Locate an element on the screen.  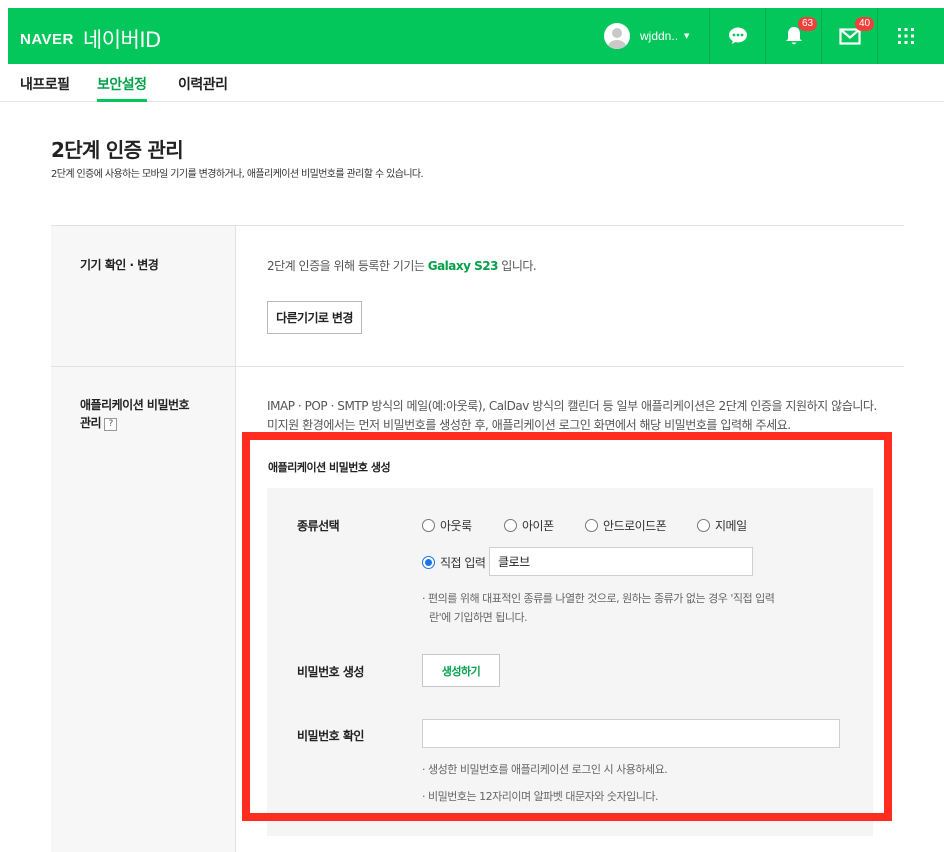
row-divider is located at coordinates (477, 366).